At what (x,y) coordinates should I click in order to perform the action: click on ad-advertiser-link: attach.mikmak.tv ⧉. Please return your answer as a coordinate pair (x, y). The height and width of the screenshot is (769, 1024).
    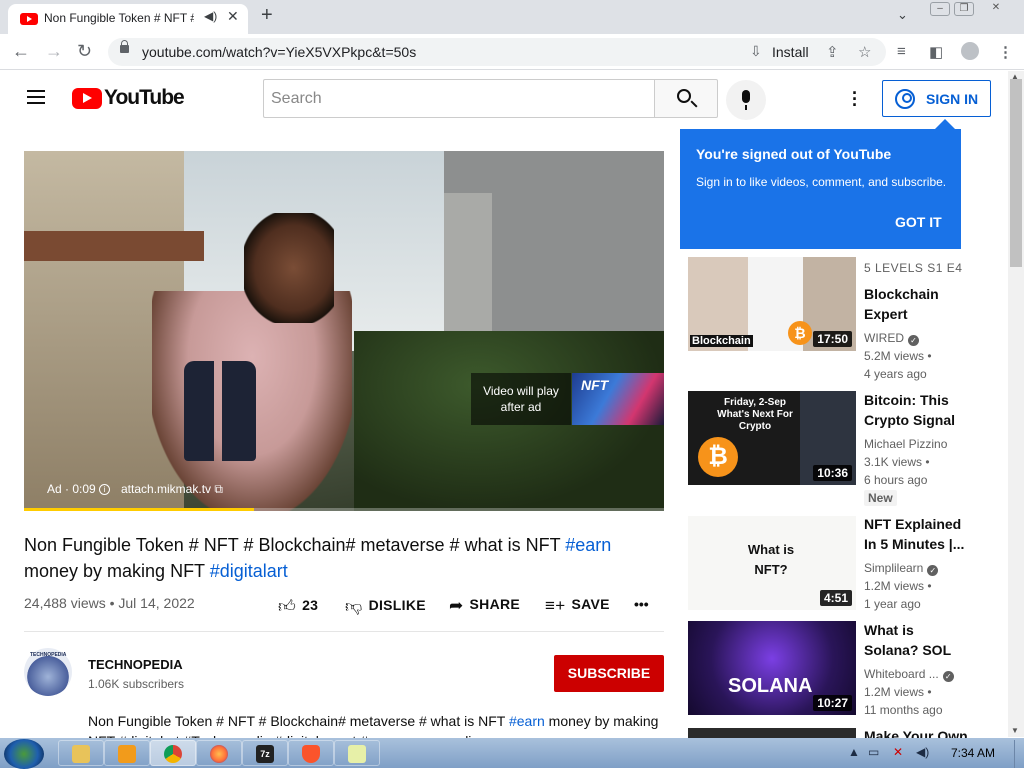
    Looking at the image, I should click on (172, 489).